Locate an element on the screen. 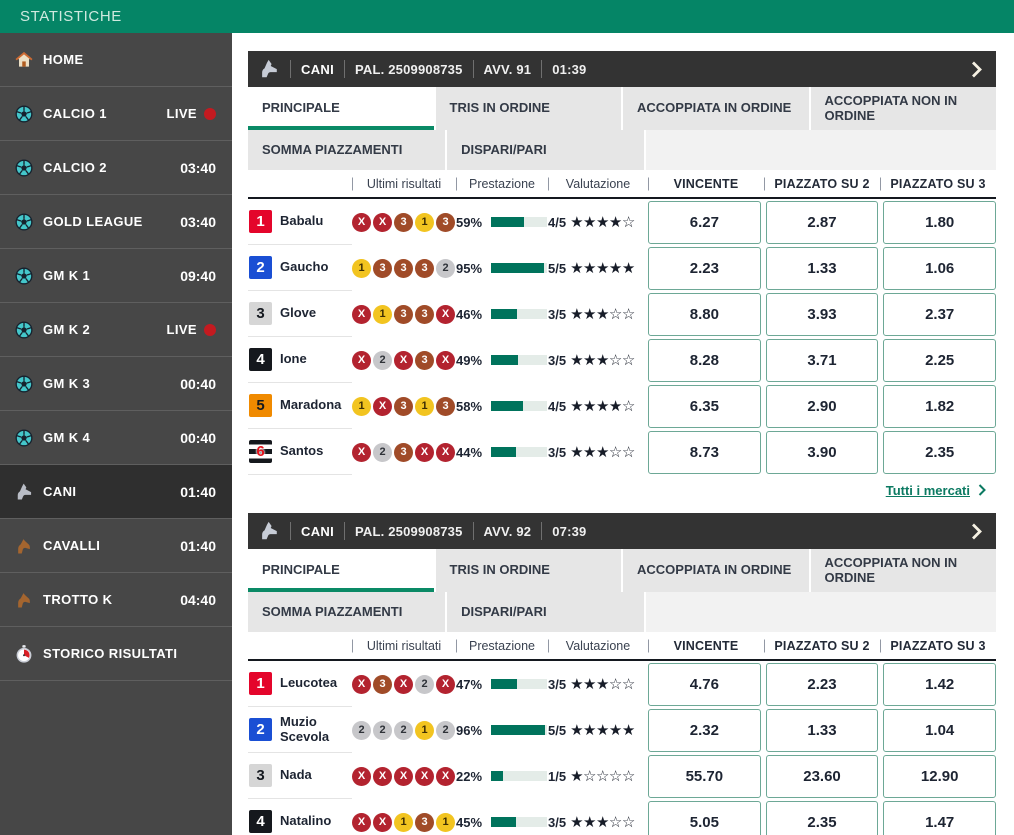  sidebar-item-trotto-k: TROTTO K 04:40 is located at coordinates (116, 600).